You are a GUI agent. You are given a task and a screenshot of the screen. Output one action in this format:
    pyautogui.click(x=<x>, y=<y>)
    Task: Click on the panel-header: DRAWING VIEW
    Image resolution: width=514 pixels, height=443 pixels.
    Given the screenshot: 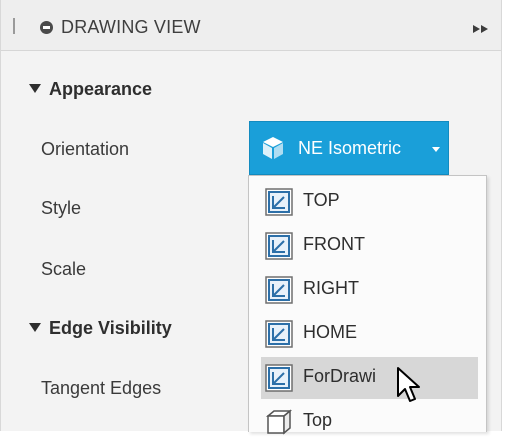 What is the action you would take?
    pyautogui.click(x=251, y=25)
    